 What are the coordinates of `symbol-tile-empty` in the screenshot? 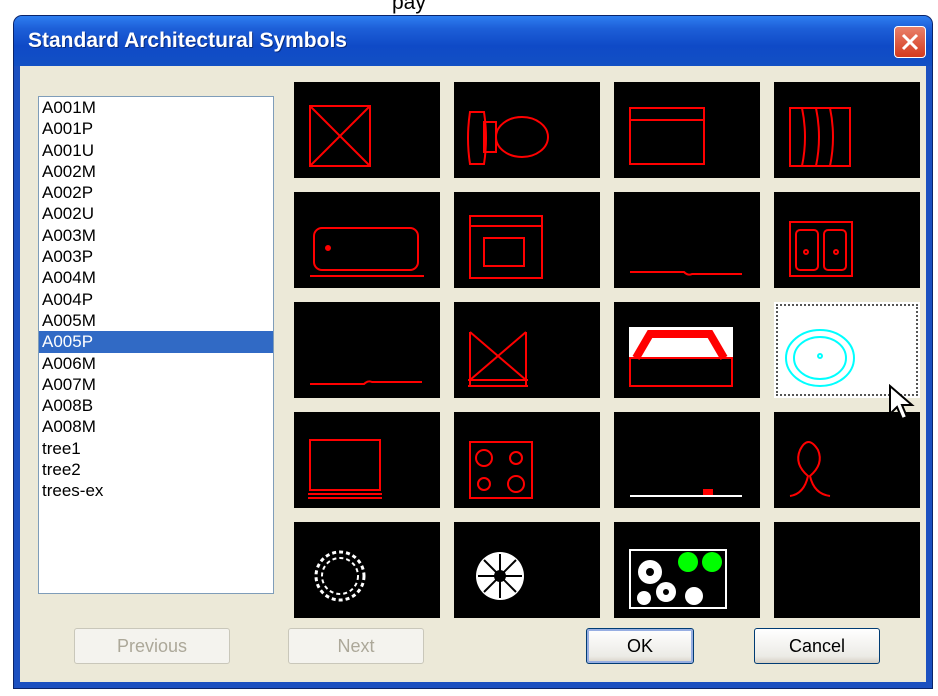 It's located at (847, 570).